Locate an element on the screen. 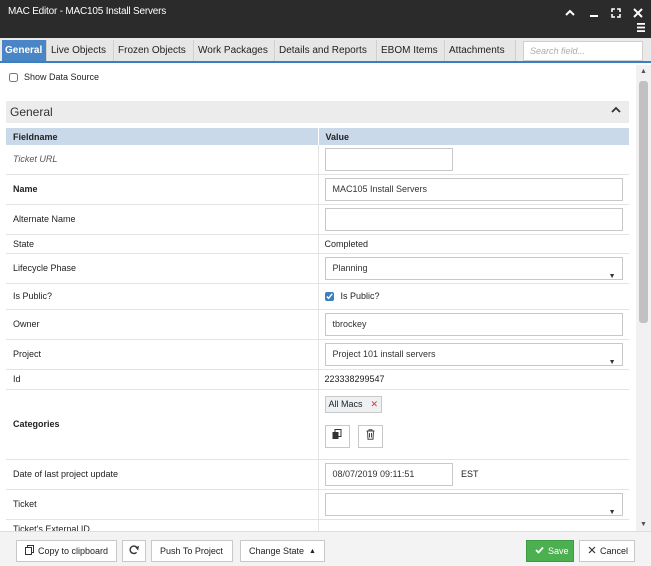 This screenshot has width=651, height=566. field-label-lifecycle-phase: Lifecycle Phase is located at coordinates (162, 268).